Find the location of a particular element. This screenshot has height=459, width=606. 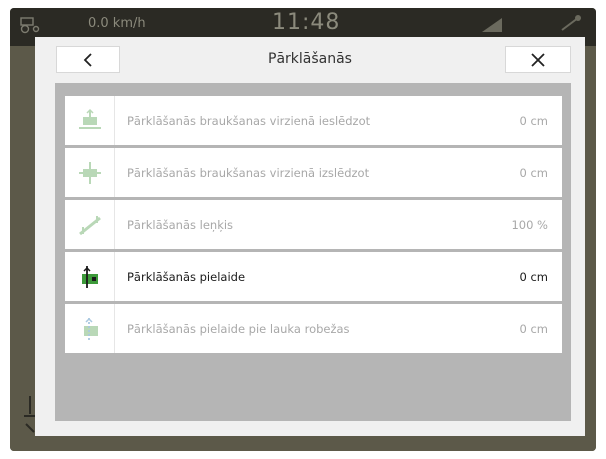

clock: 11:48 is located at coordinates (306, 22).